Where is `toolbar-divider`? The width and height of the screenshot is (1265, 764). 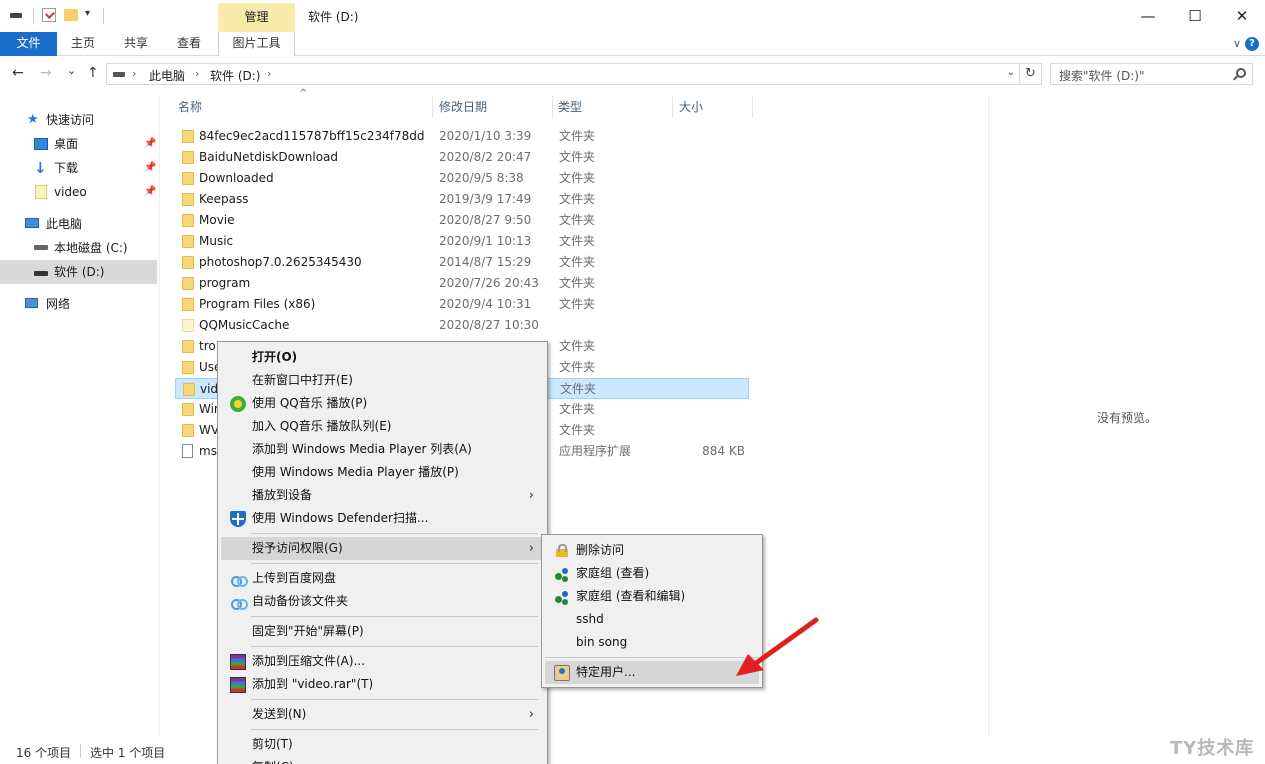
toolbar-divider is located at coordinates (33, 16).